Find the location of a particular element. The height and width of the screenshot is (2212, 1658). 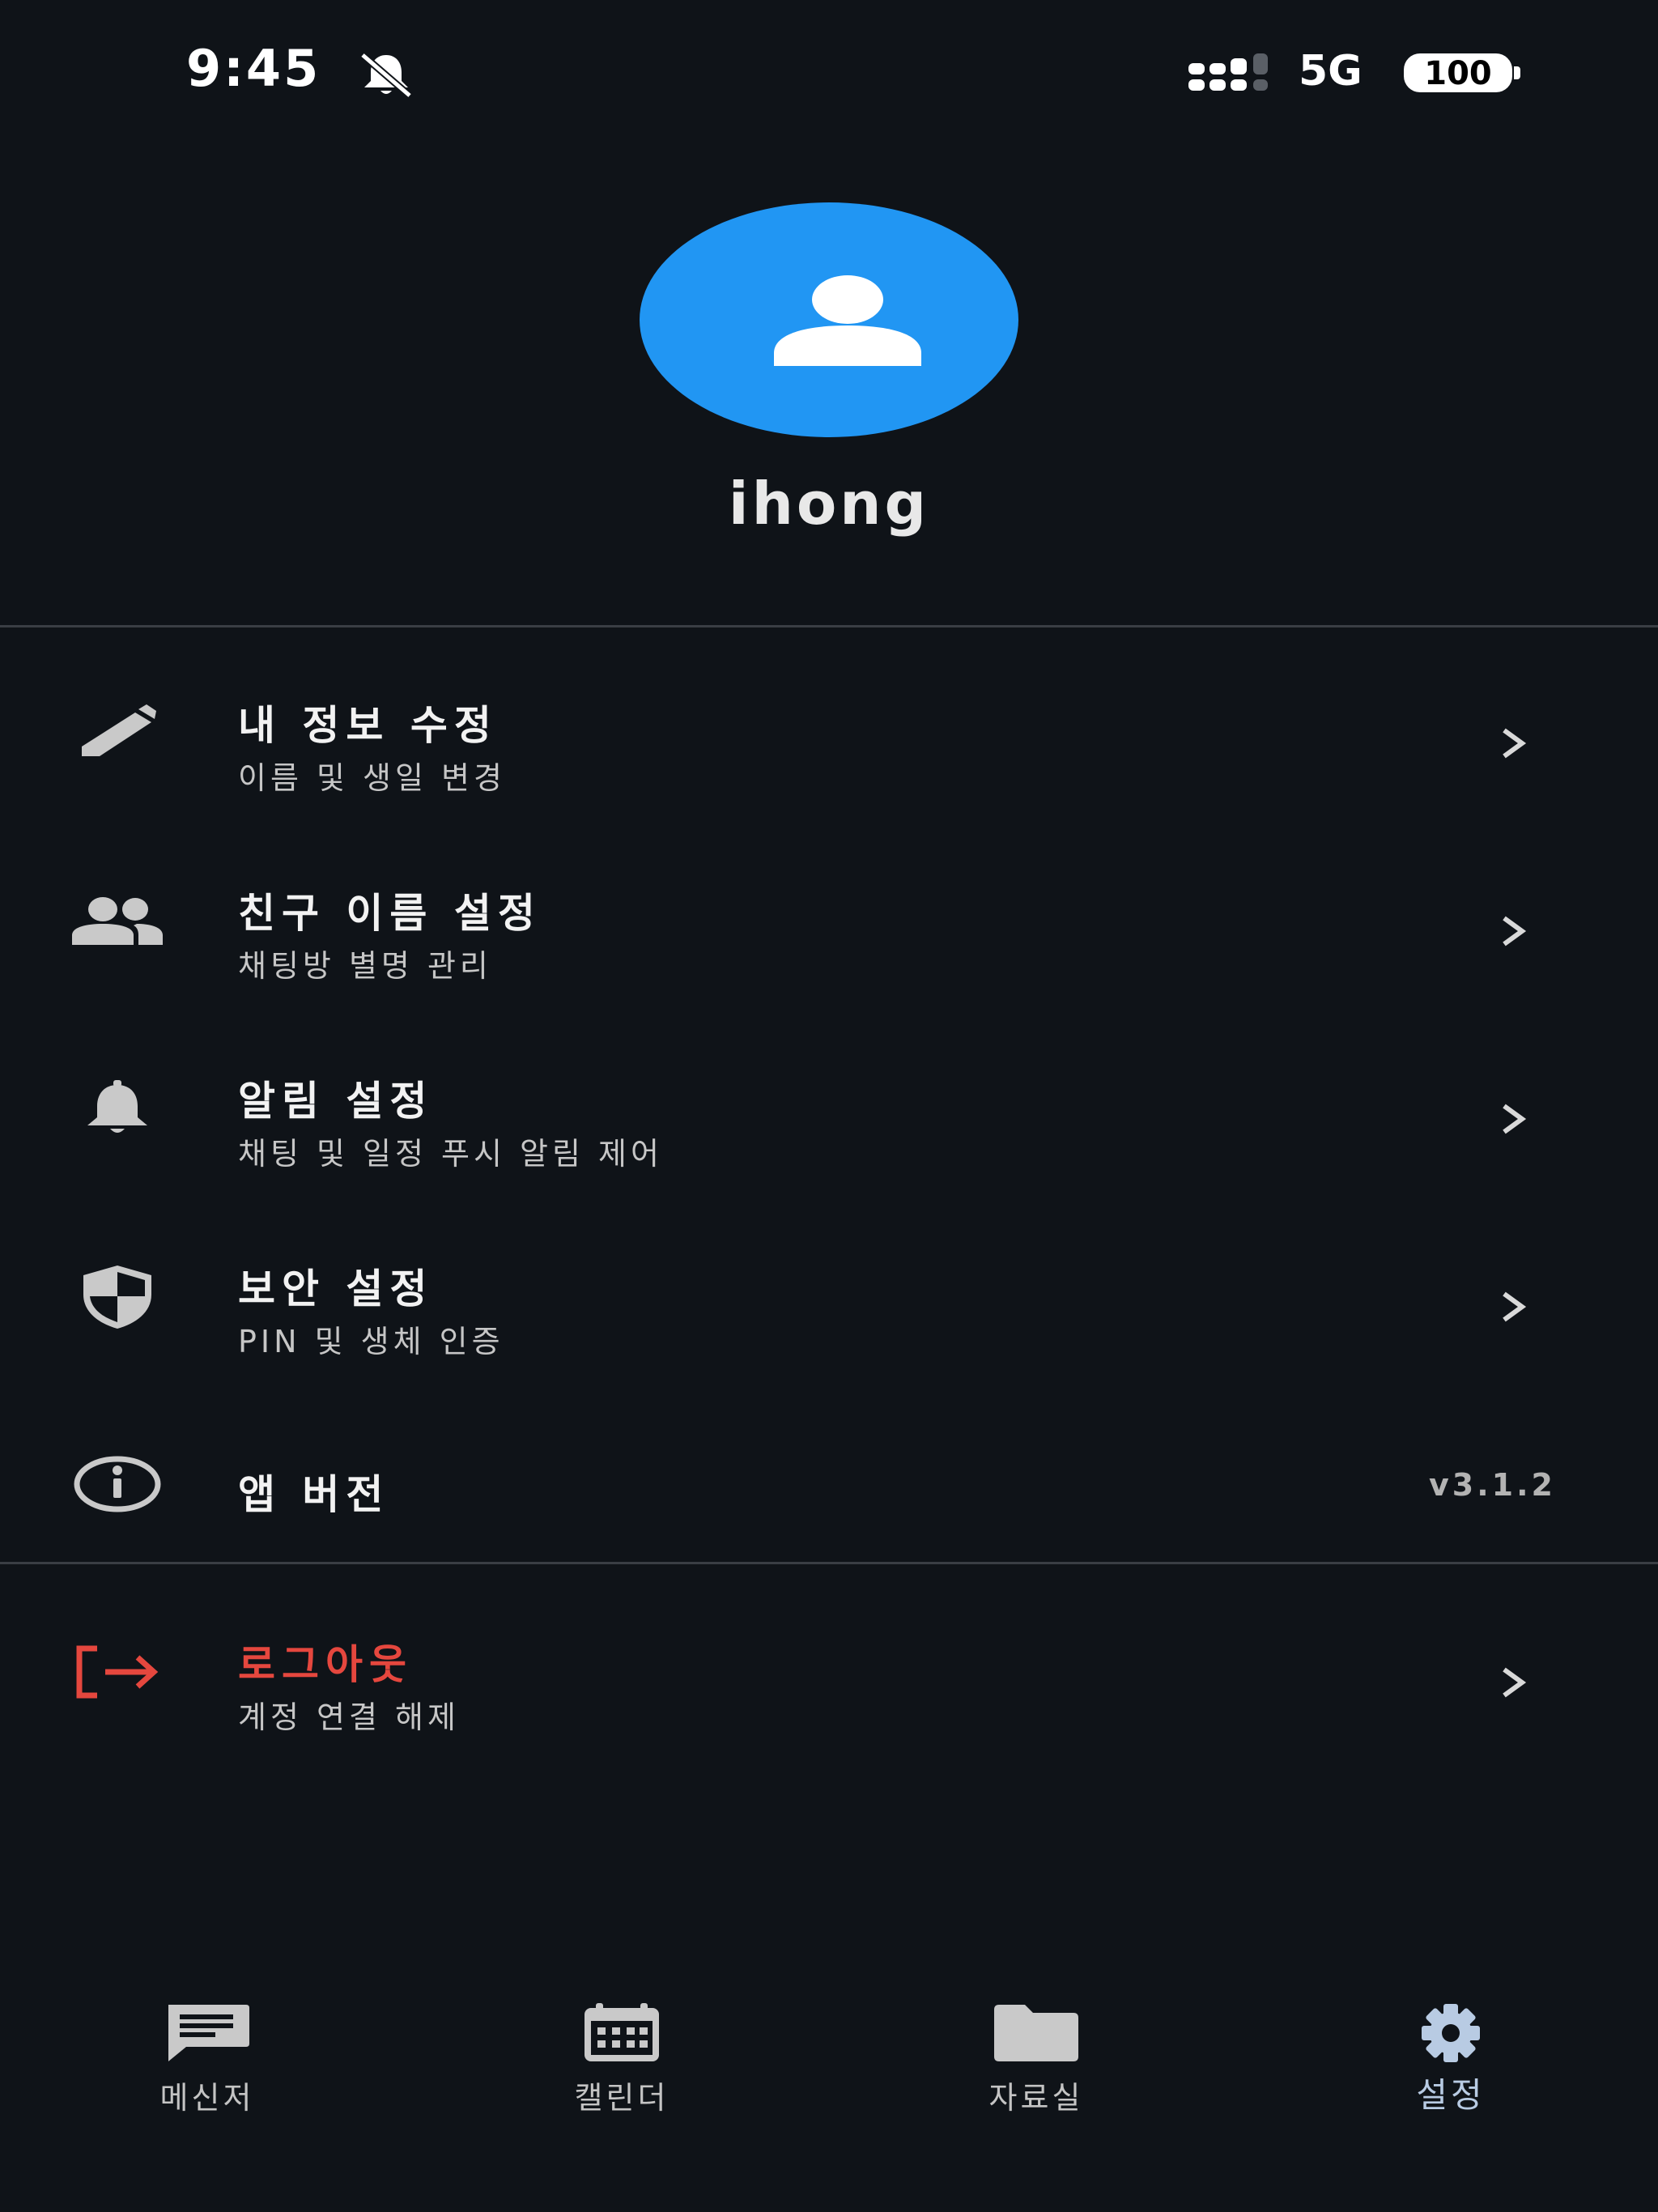

menu-item-friend-names: 친구 이름 설정 채팅방 별명 관리 is located at coordinates (829, 926).